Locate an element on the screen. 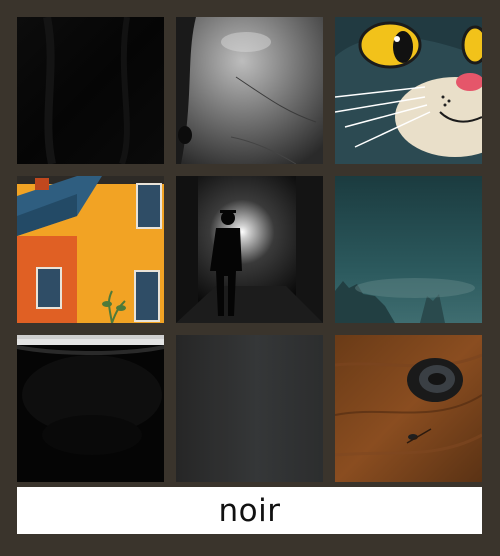  wood-surface-closeup-image is located at coordinates (408, 408).